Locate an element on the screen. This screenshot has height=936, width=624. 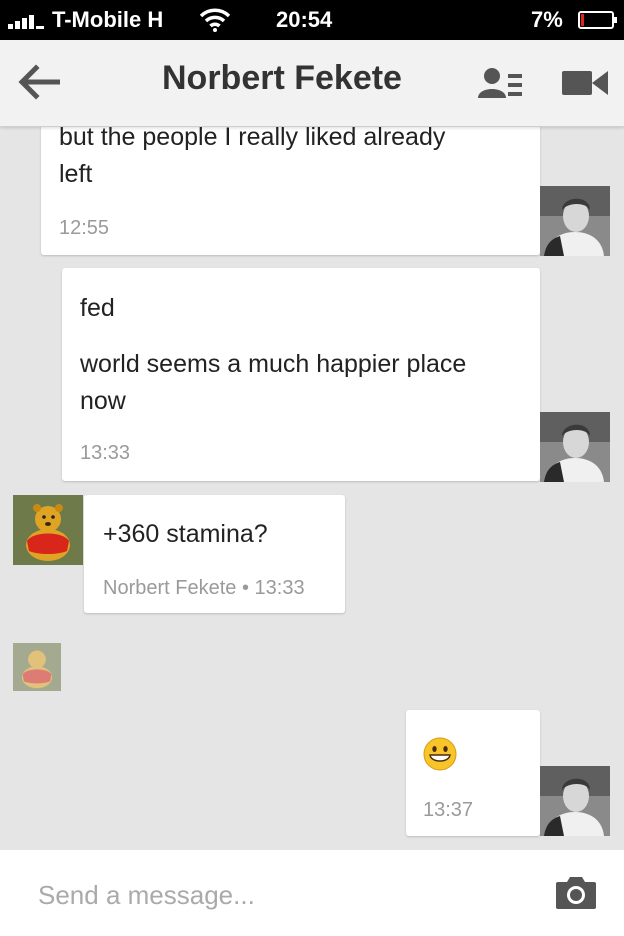
conversation-header: Norbert Fekete is located at coordinates (312, 83).